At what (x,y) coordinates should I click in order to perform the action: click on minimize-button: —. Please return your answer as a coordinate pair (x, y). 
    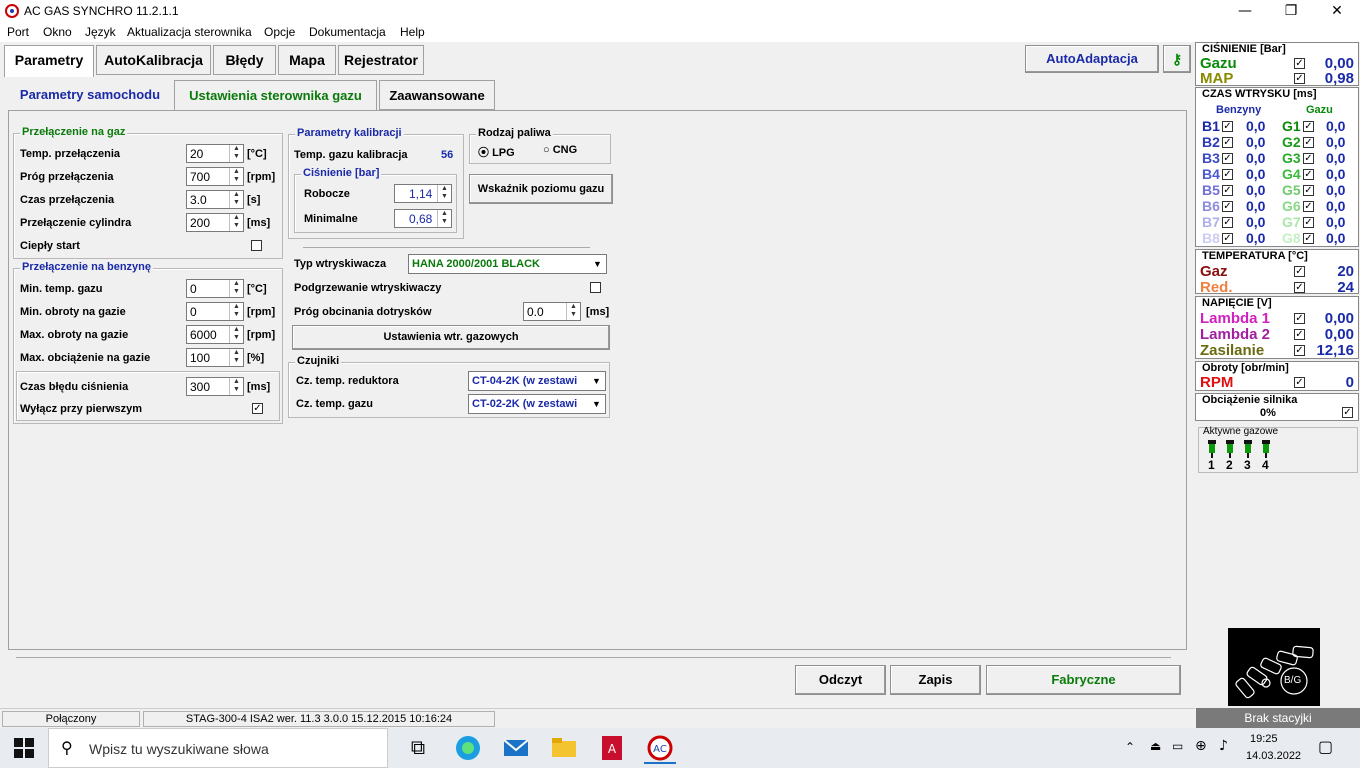
    Looking at the image, I should click on (1245, 11).